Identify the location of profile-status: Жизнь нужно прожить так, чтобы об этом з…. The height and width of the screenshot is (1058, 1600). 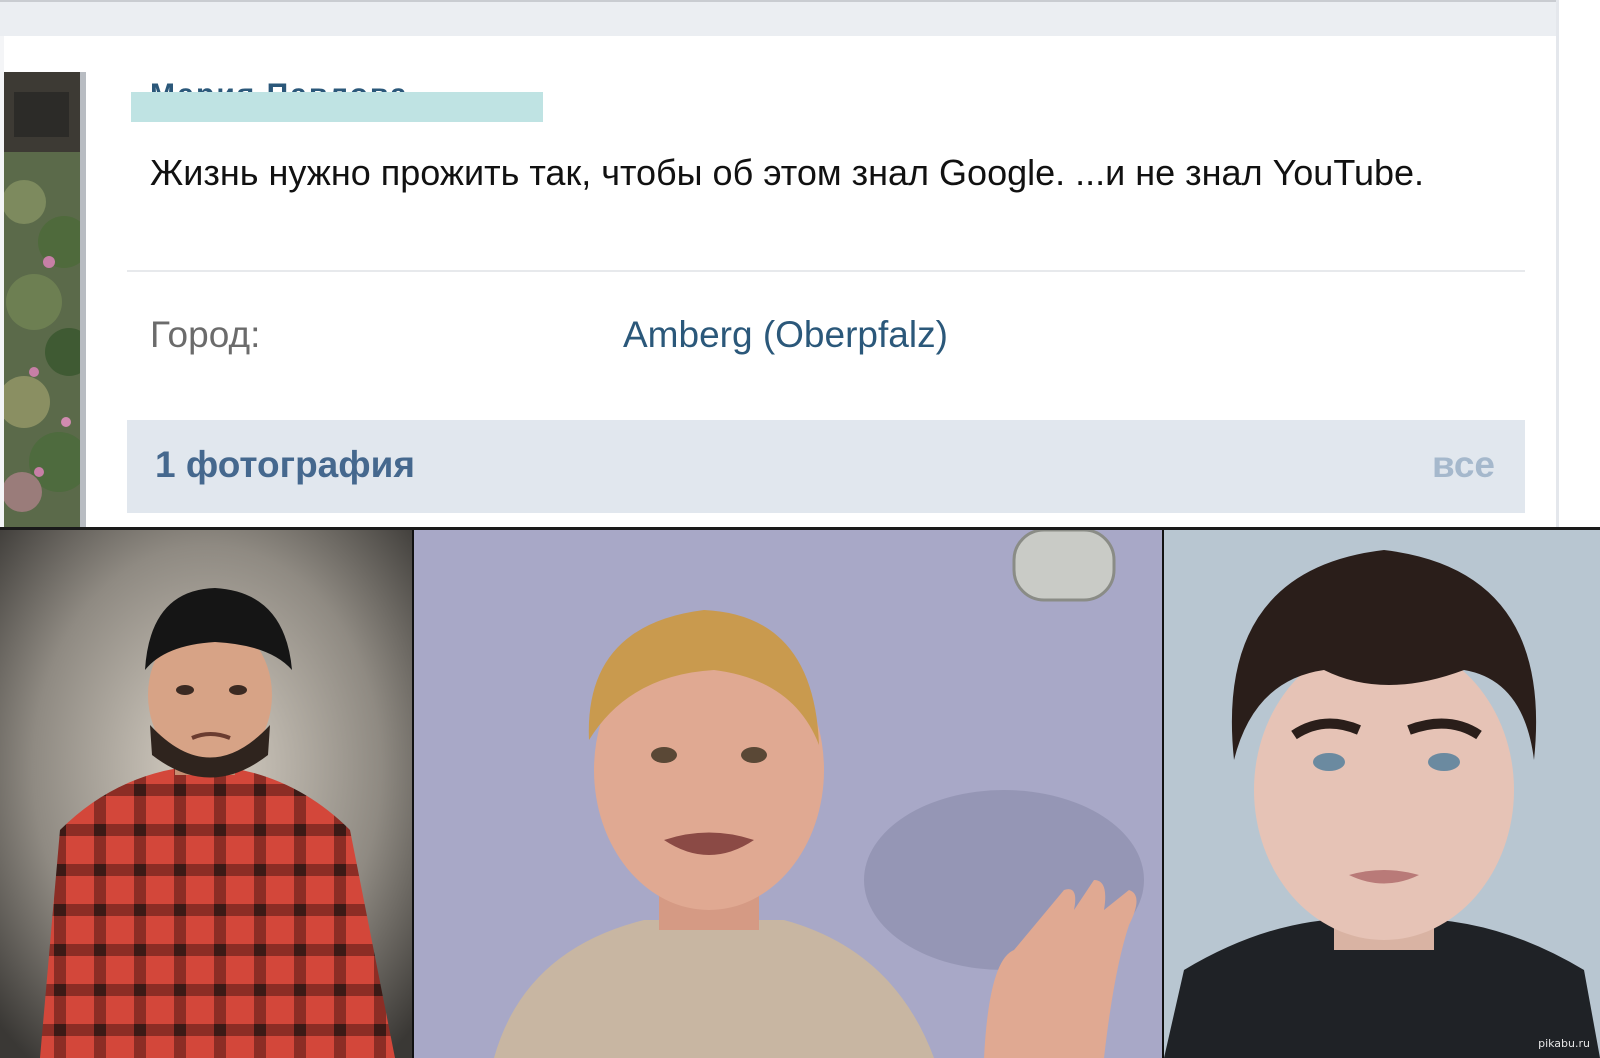
(787, 172).